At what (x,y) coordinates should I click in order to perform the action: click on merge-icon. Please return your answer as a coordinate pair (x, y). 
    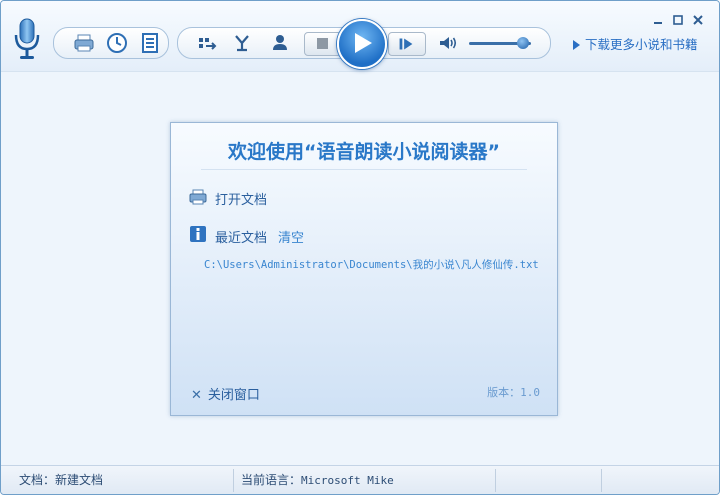
    Looking at the image, I should click on (242, 43).